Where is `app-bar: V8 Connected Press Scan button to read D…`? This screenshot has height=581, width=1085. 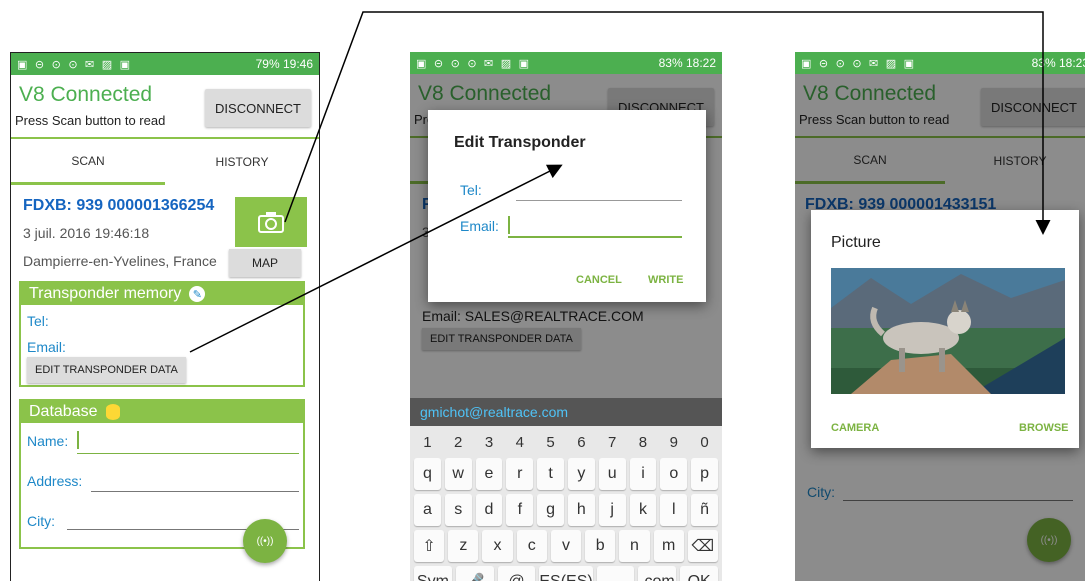
app-bar: V8 Connected Press Scan button to read D… is located at coordinates (165, 106).